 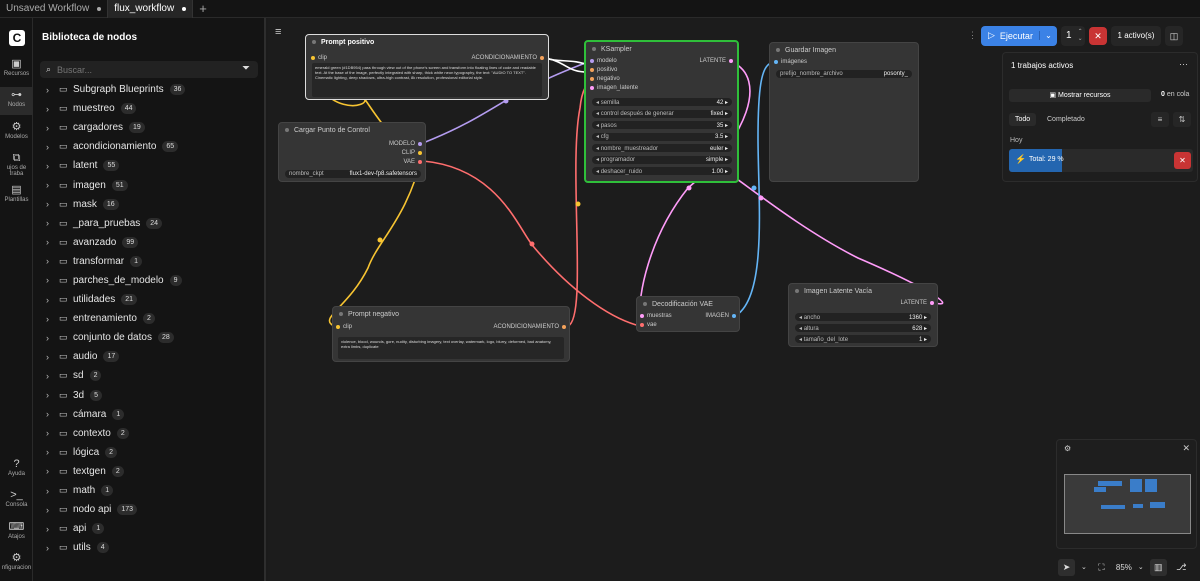 What do you see at coordinates (149, 184) in the screenshot?
I see `tree-item: › ▭ imagen 51` at bounding box center [149, 184].